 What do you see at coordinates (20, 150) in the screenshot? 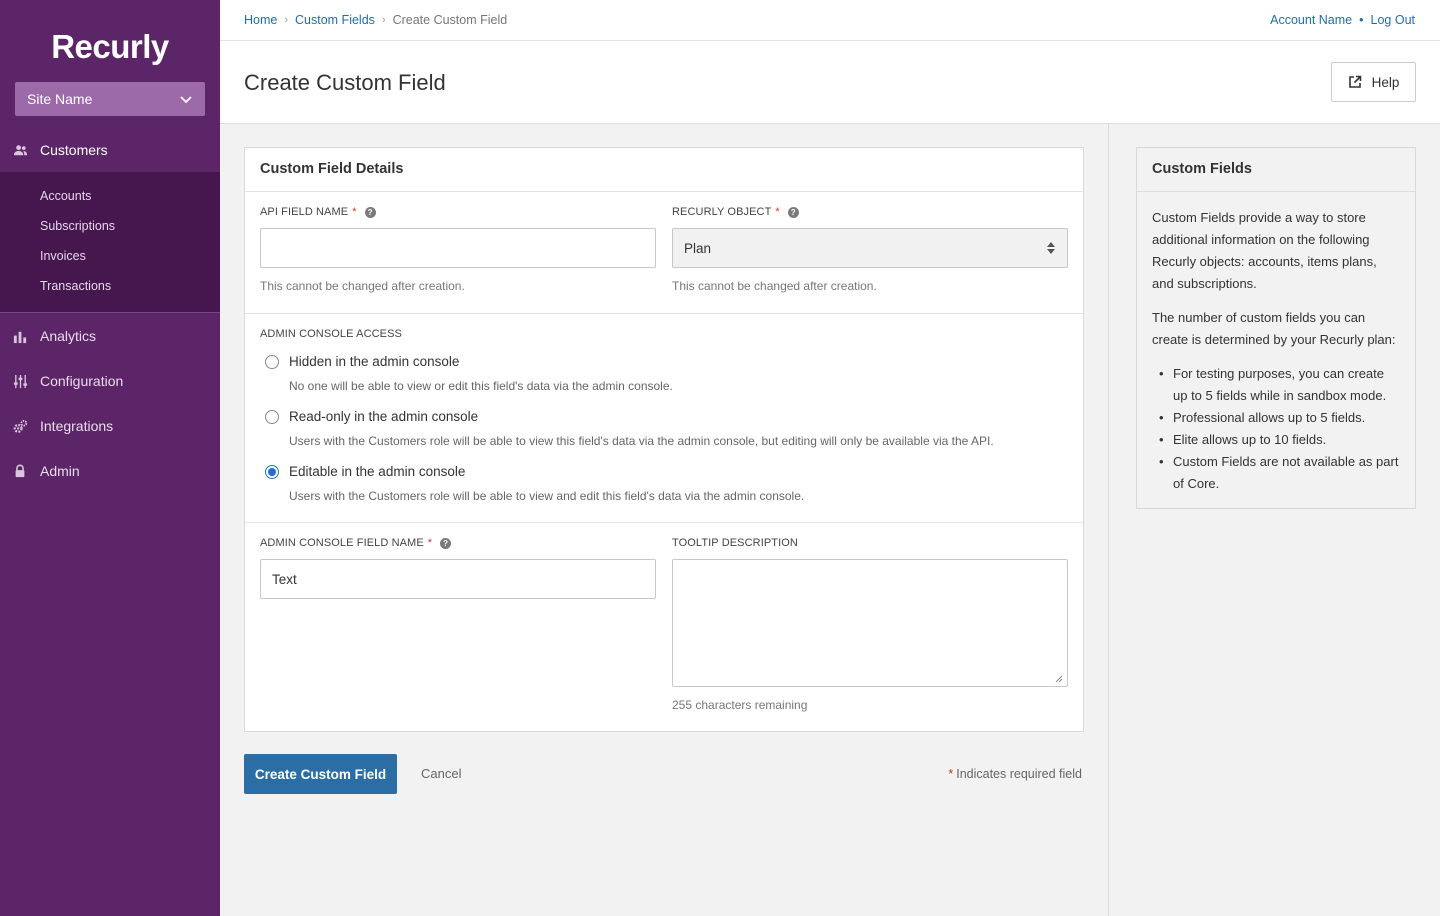
I see `users-icon` at bounding box center [20, 150].